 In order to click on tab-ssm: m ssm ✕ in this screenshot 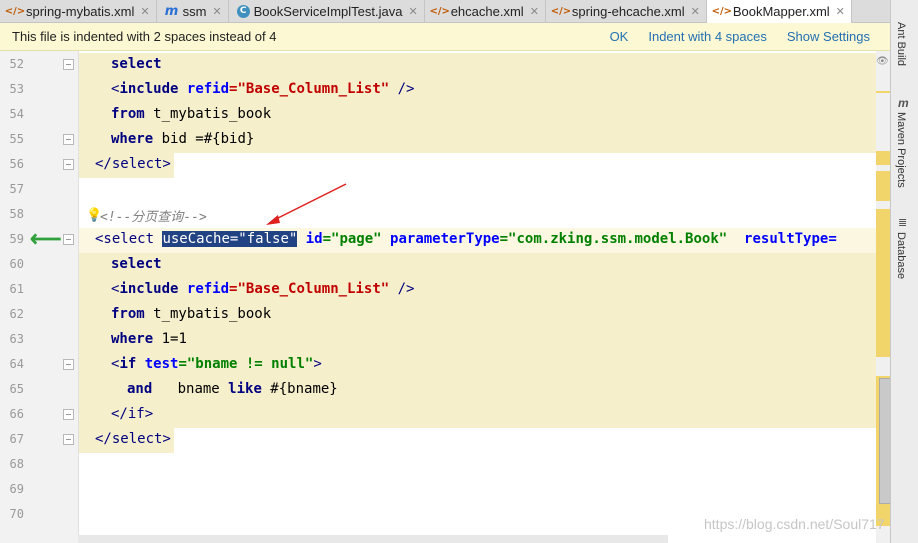, I will do `click(193, 11)`.